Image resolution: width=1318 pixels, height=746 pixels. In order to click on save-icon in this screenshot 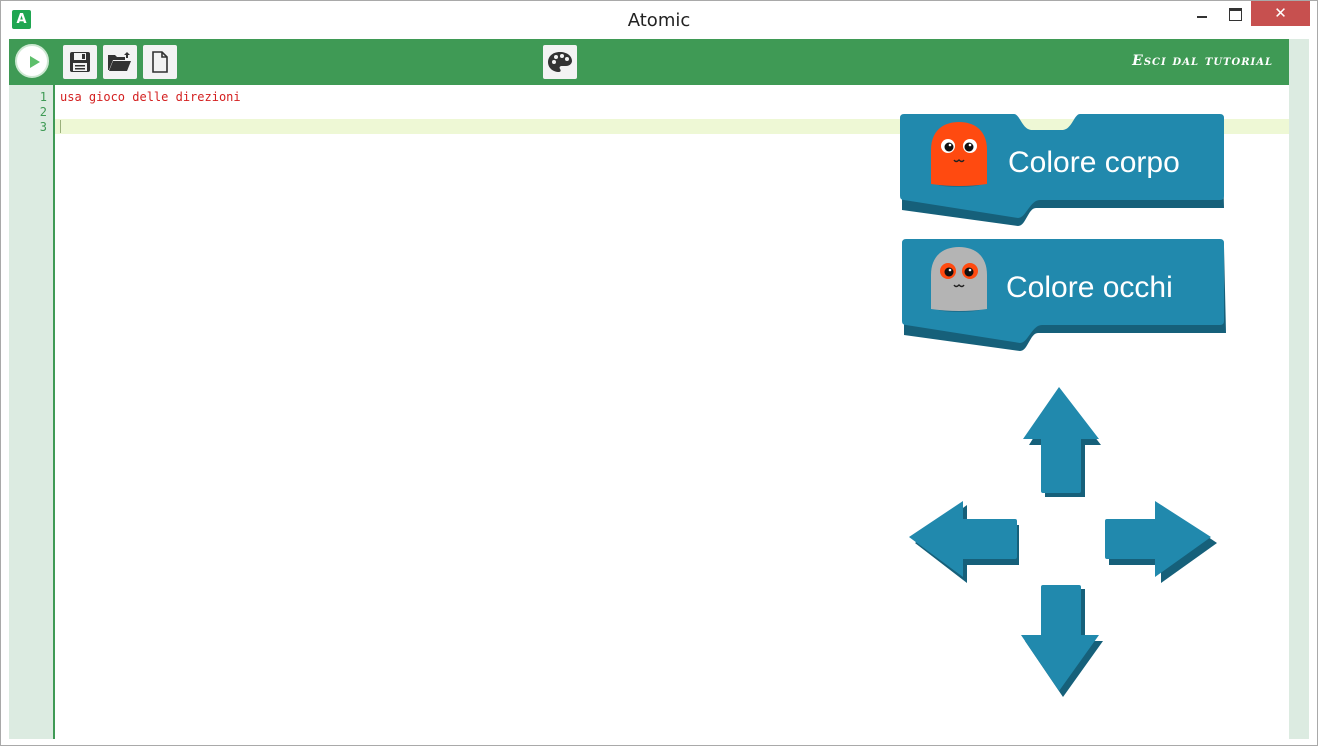, I will do `click(80, 62)`.